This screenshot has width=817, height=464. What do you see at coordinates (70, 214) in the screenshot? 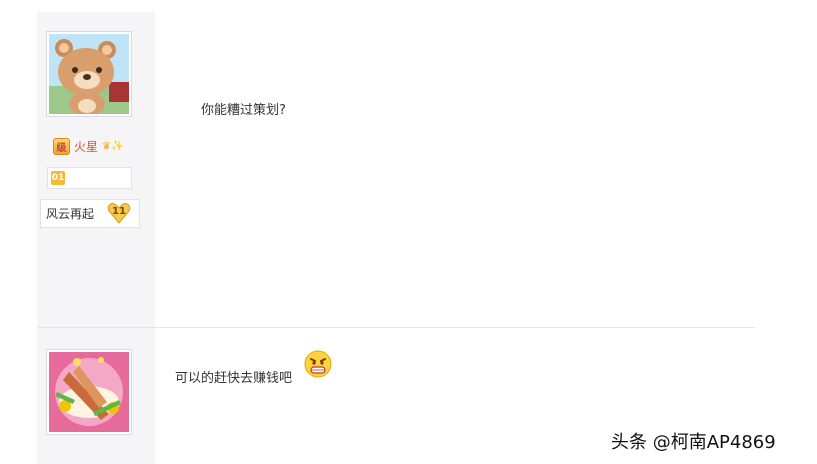
I see `user-title: 风云再起` at bounding box center [70, 214].